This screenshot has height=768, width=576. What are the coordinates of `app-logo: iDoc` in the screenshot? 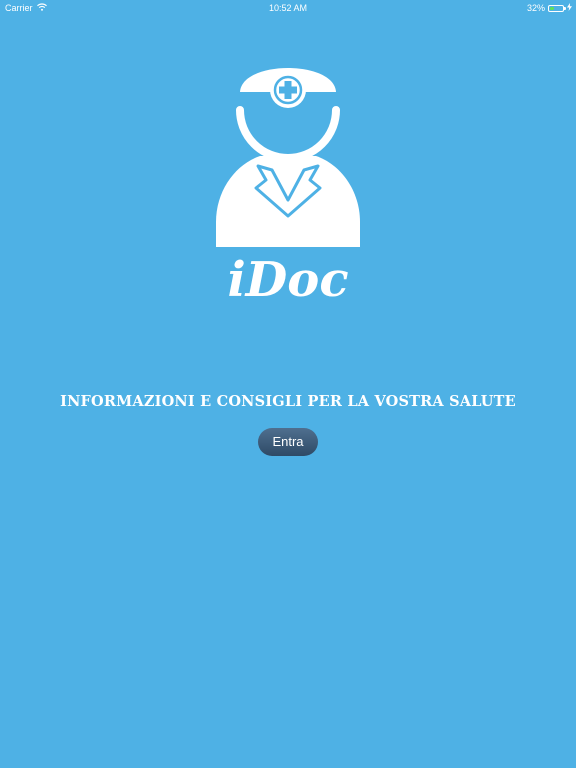 It's located at (288, 180).